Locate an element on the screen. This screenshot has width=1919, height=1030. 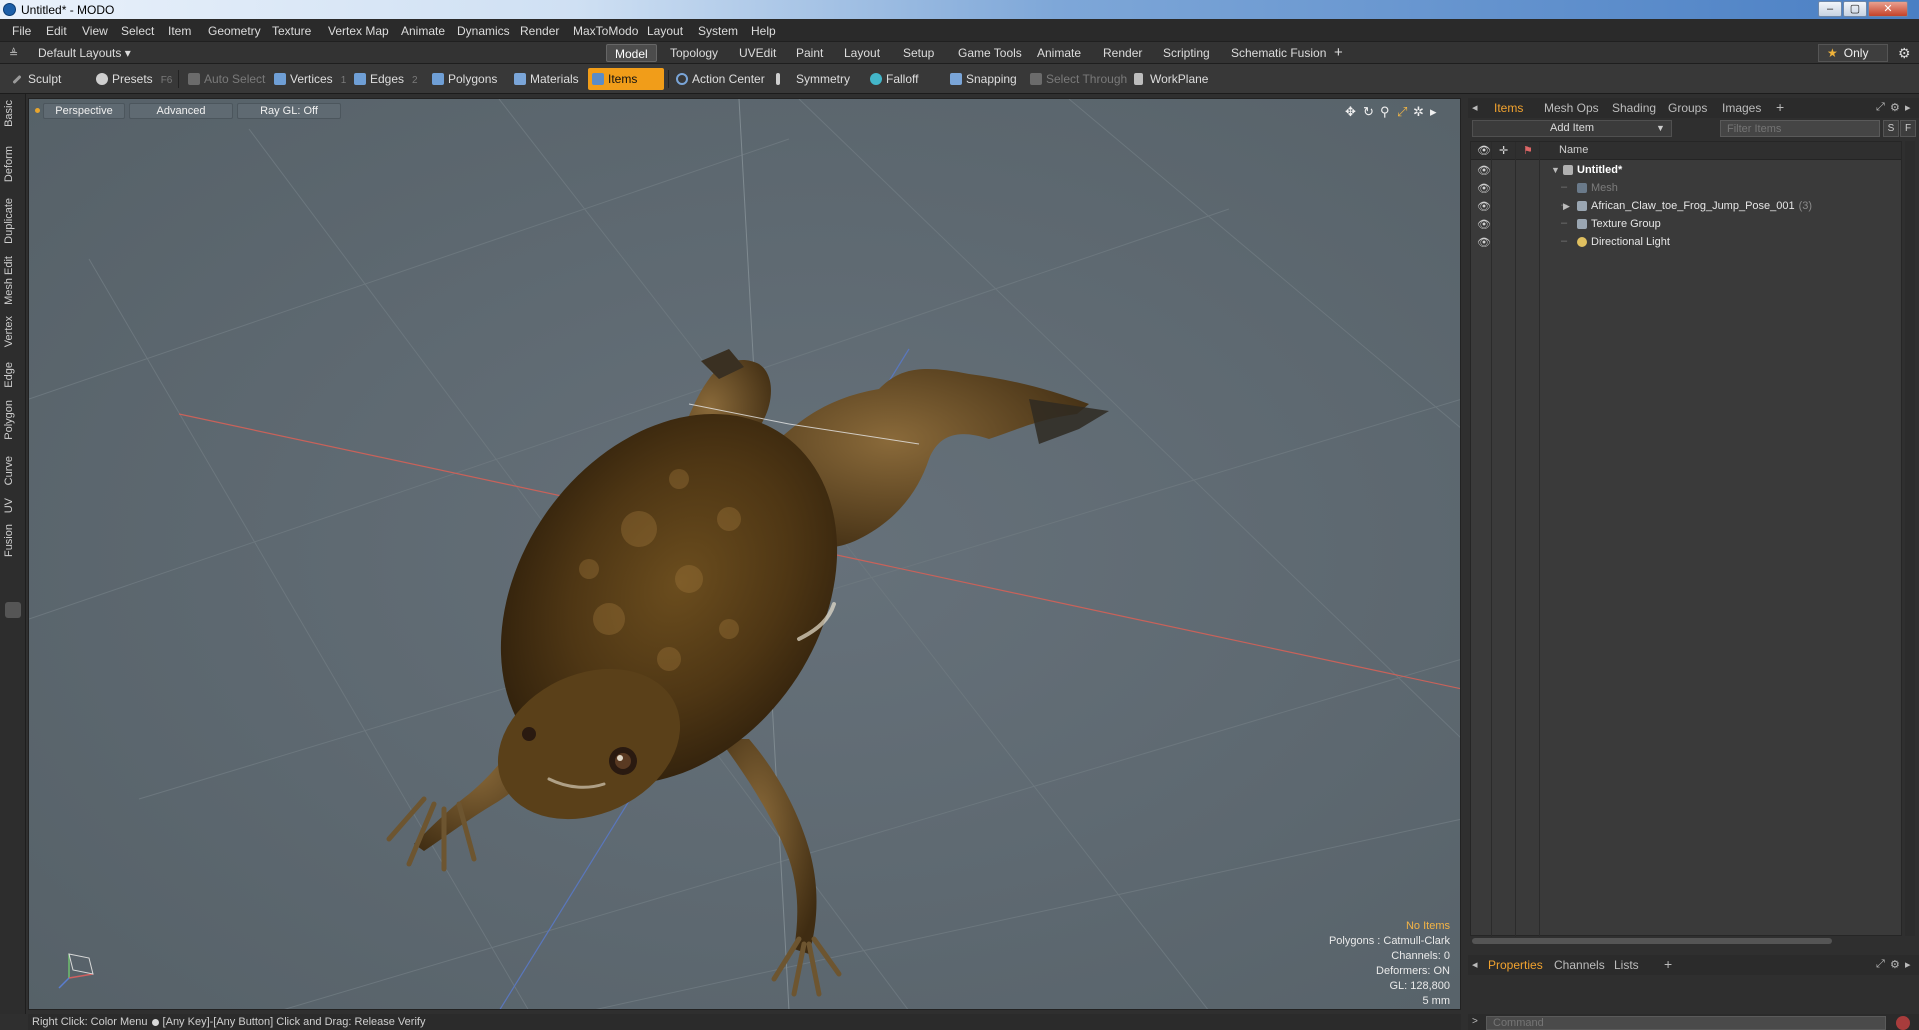
menu-item: Item is located at coordinates (179, 31).